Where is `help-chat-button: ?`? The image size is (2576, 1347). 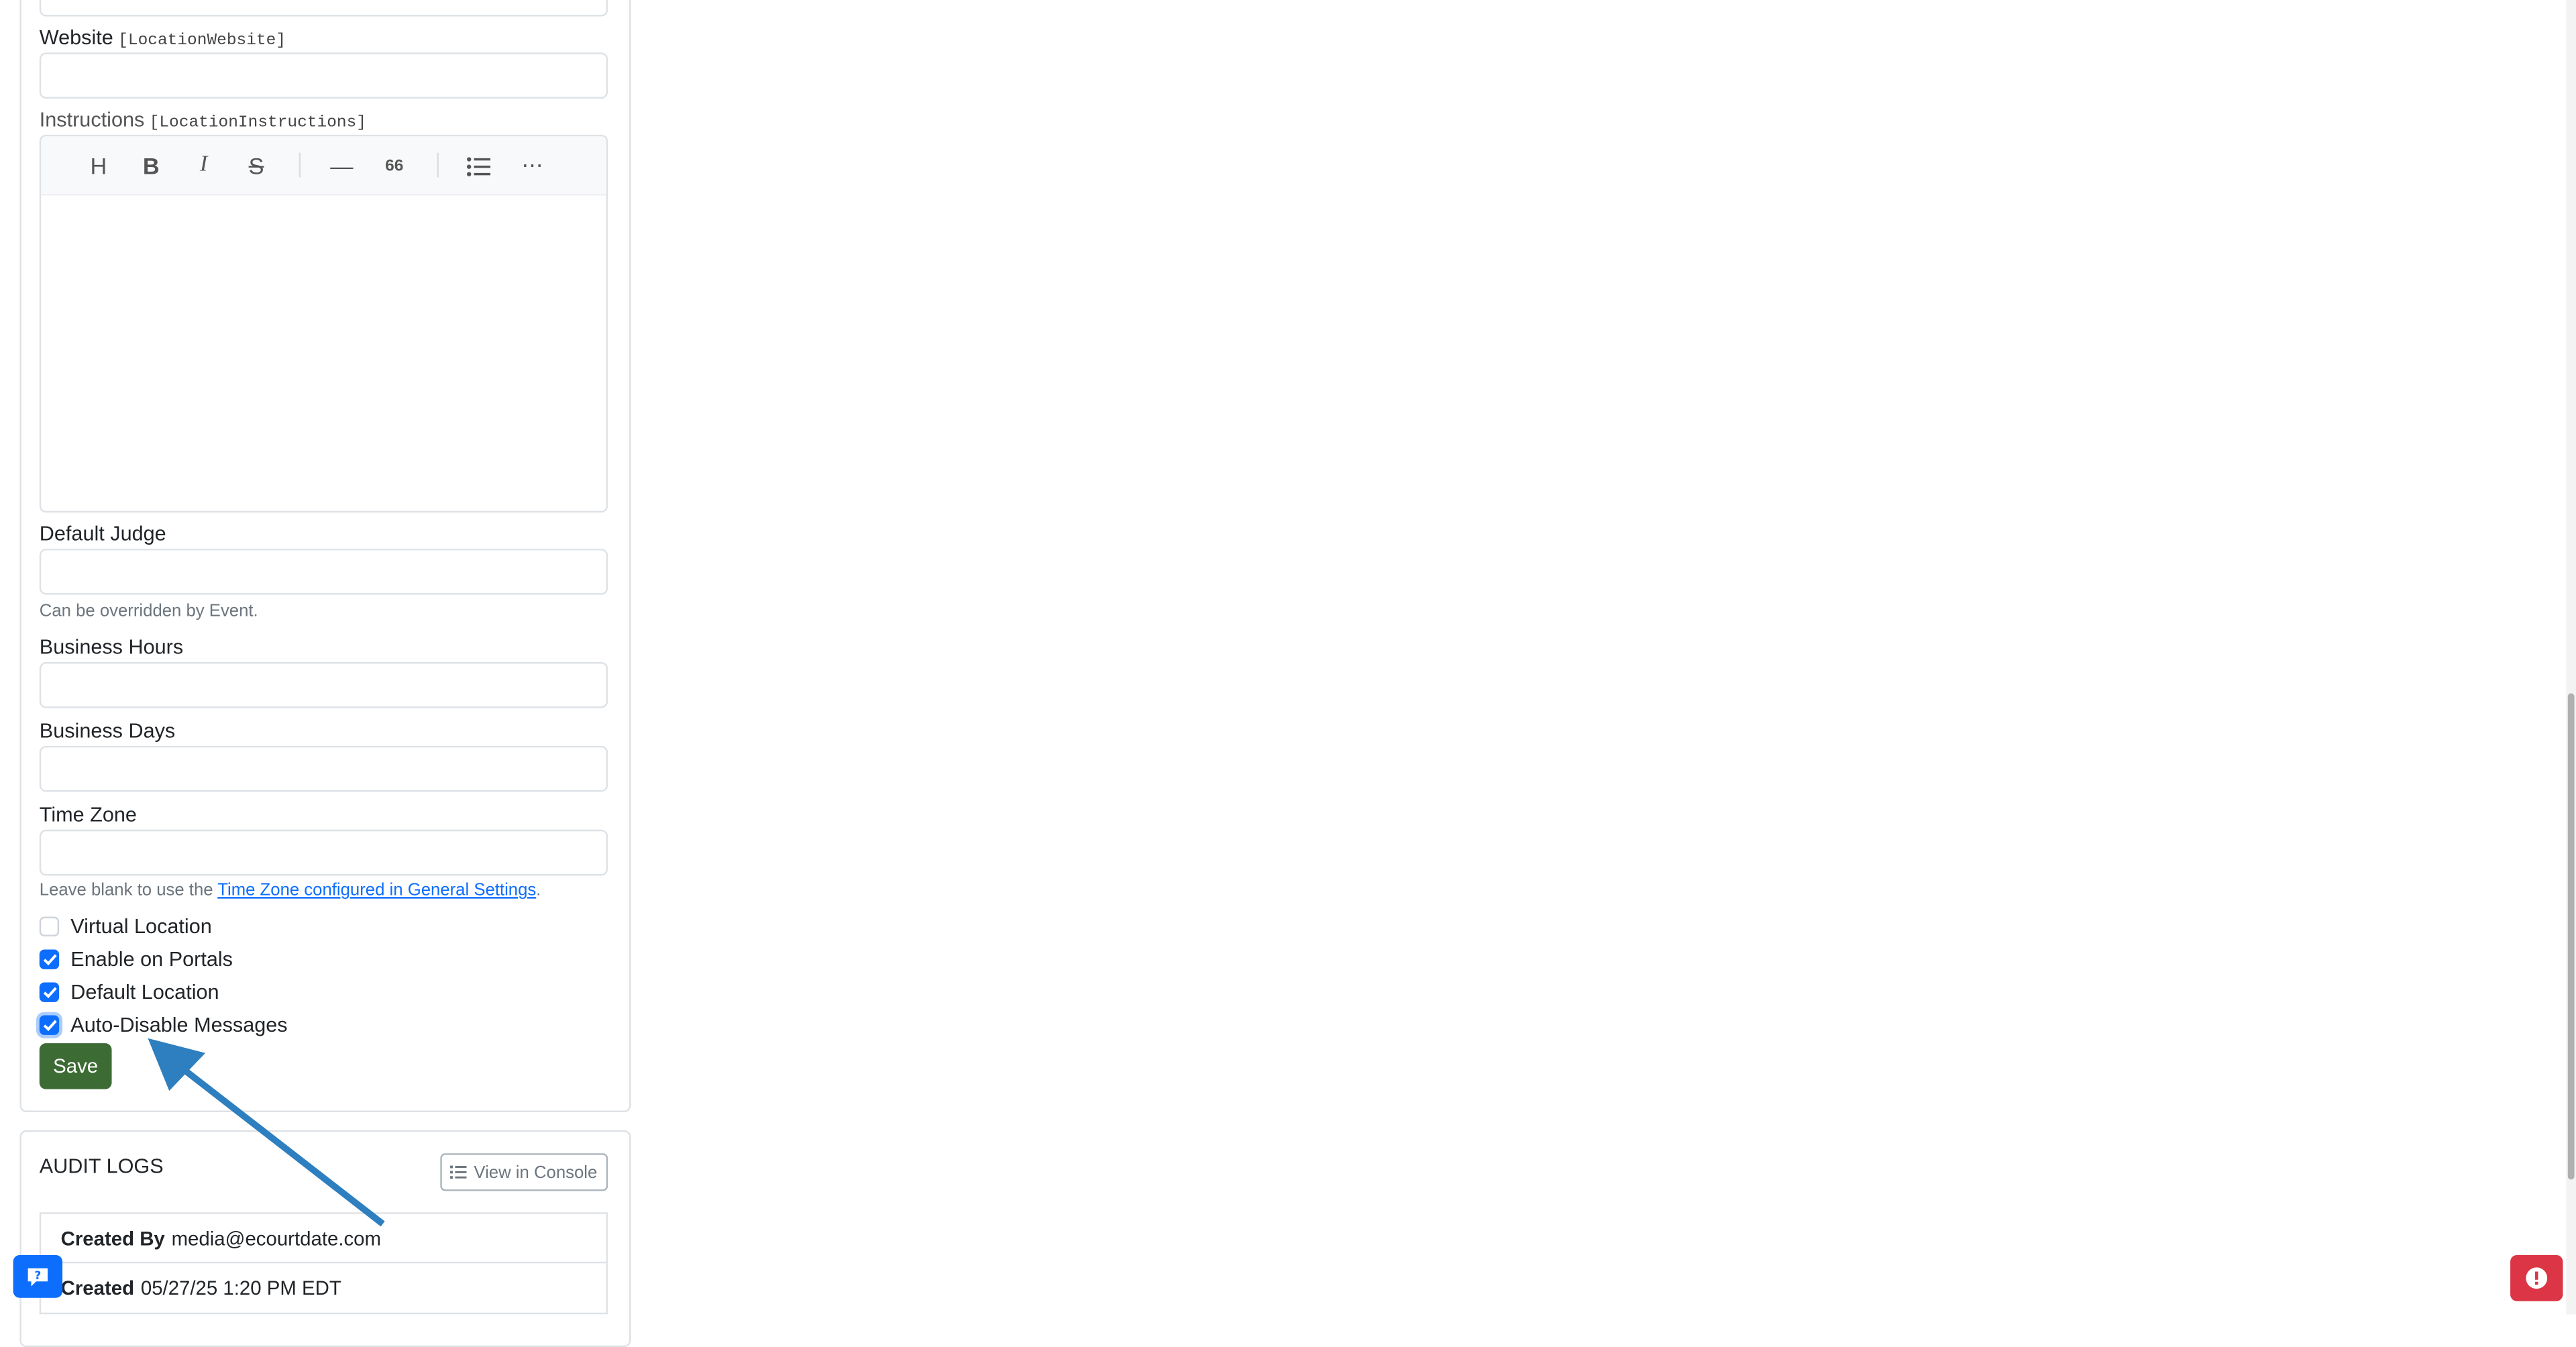
help-chat-button: ? is located at coordinates (38, 1276).